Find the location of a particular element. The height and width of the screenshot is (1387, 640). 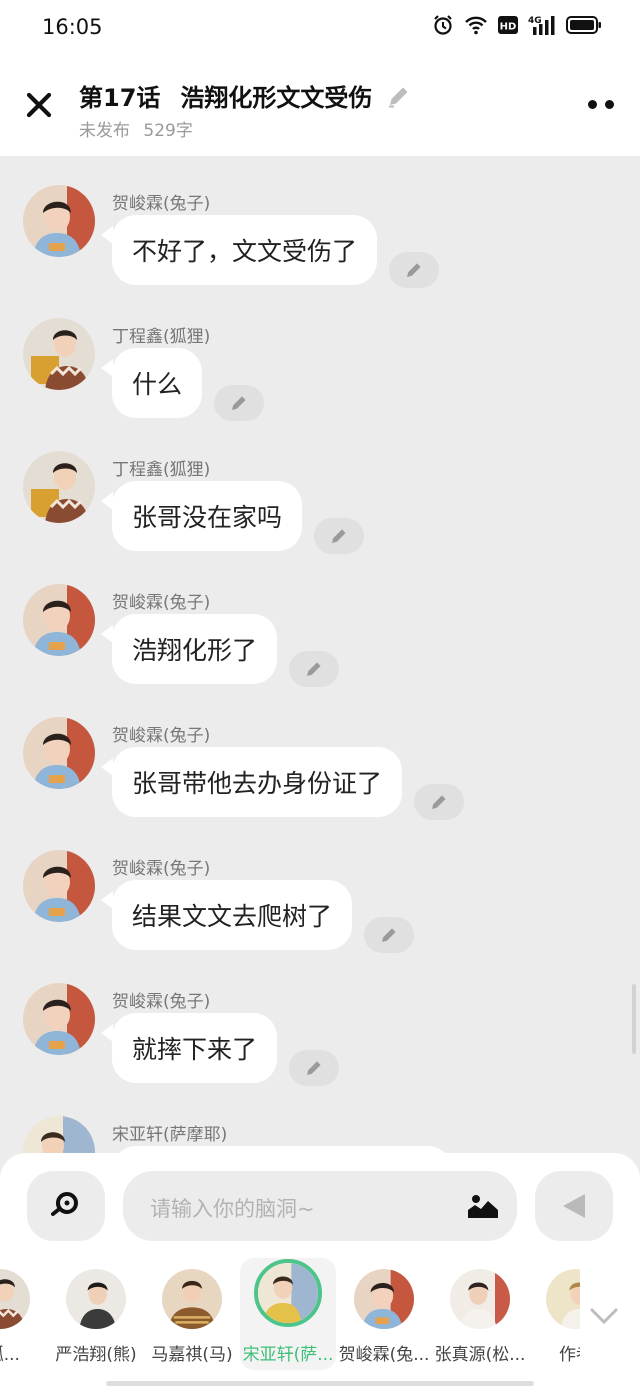

sender-name: 宋亚轩(萨摩耶) is located at coordinates (170, 1135).